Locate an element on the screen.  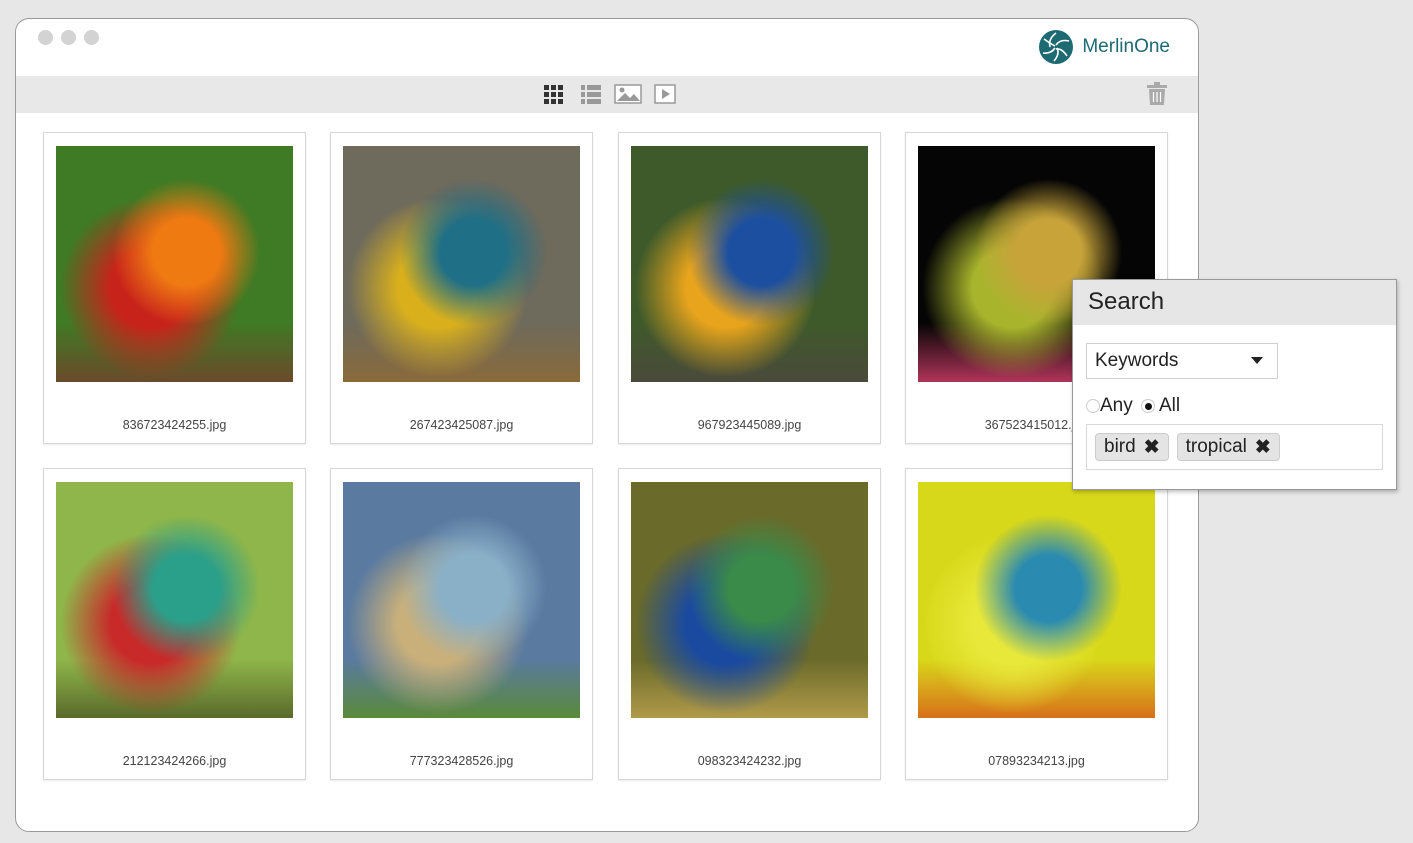
asset-filename: 212123424266.jpg is located at coordinates (174, 761).